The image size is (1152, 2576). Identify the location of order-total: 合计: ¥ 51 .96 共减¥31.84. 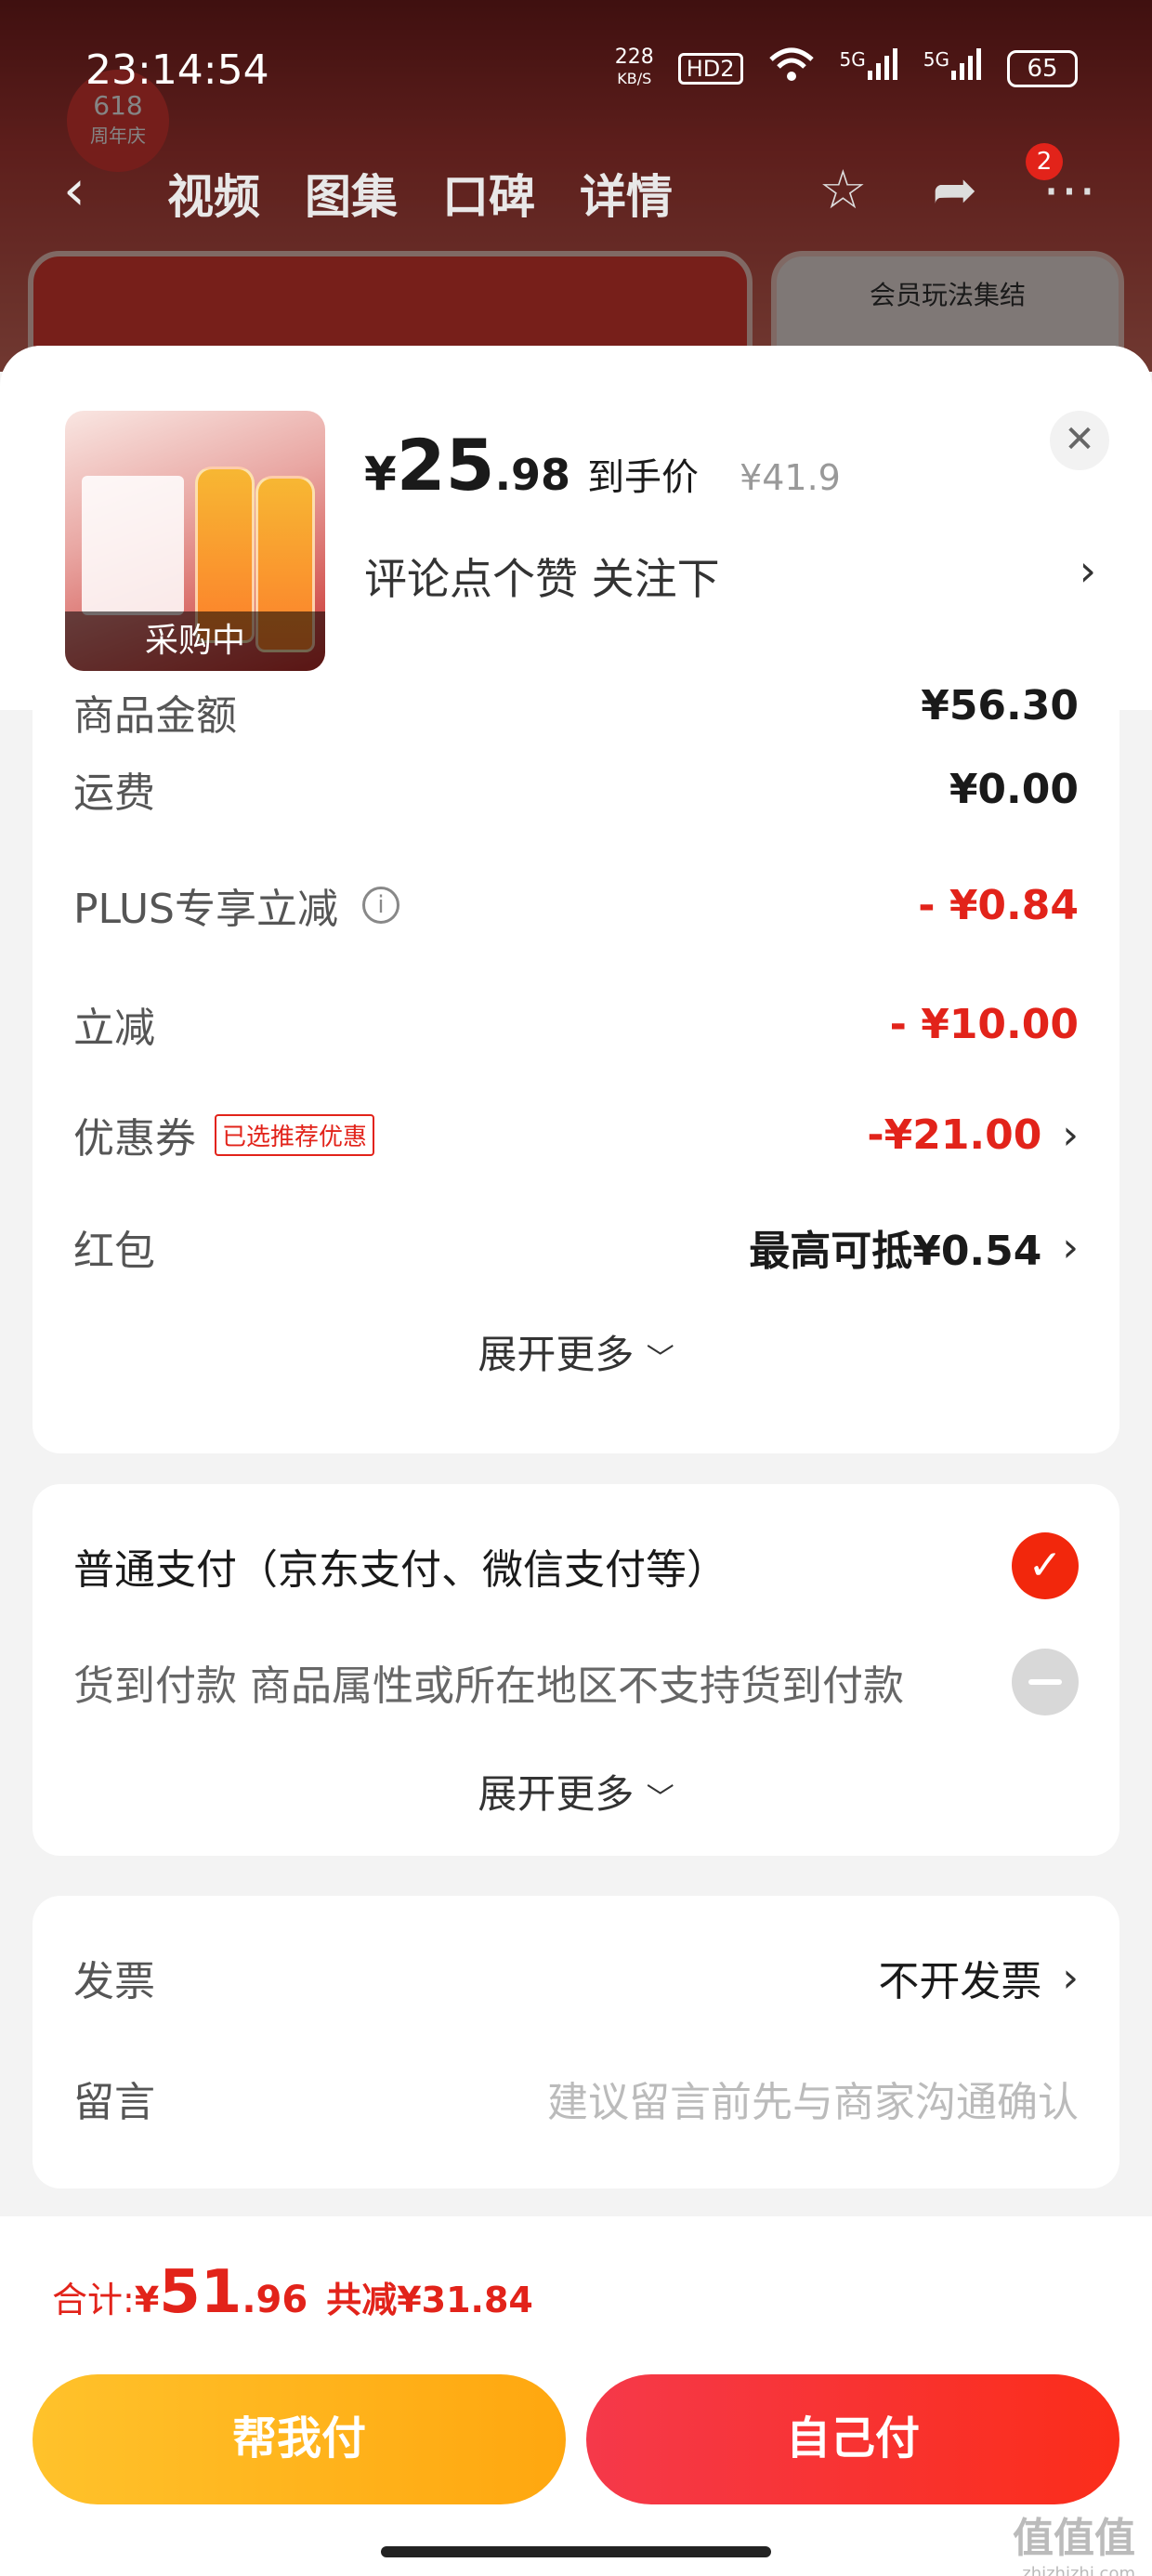
(292, 2292).